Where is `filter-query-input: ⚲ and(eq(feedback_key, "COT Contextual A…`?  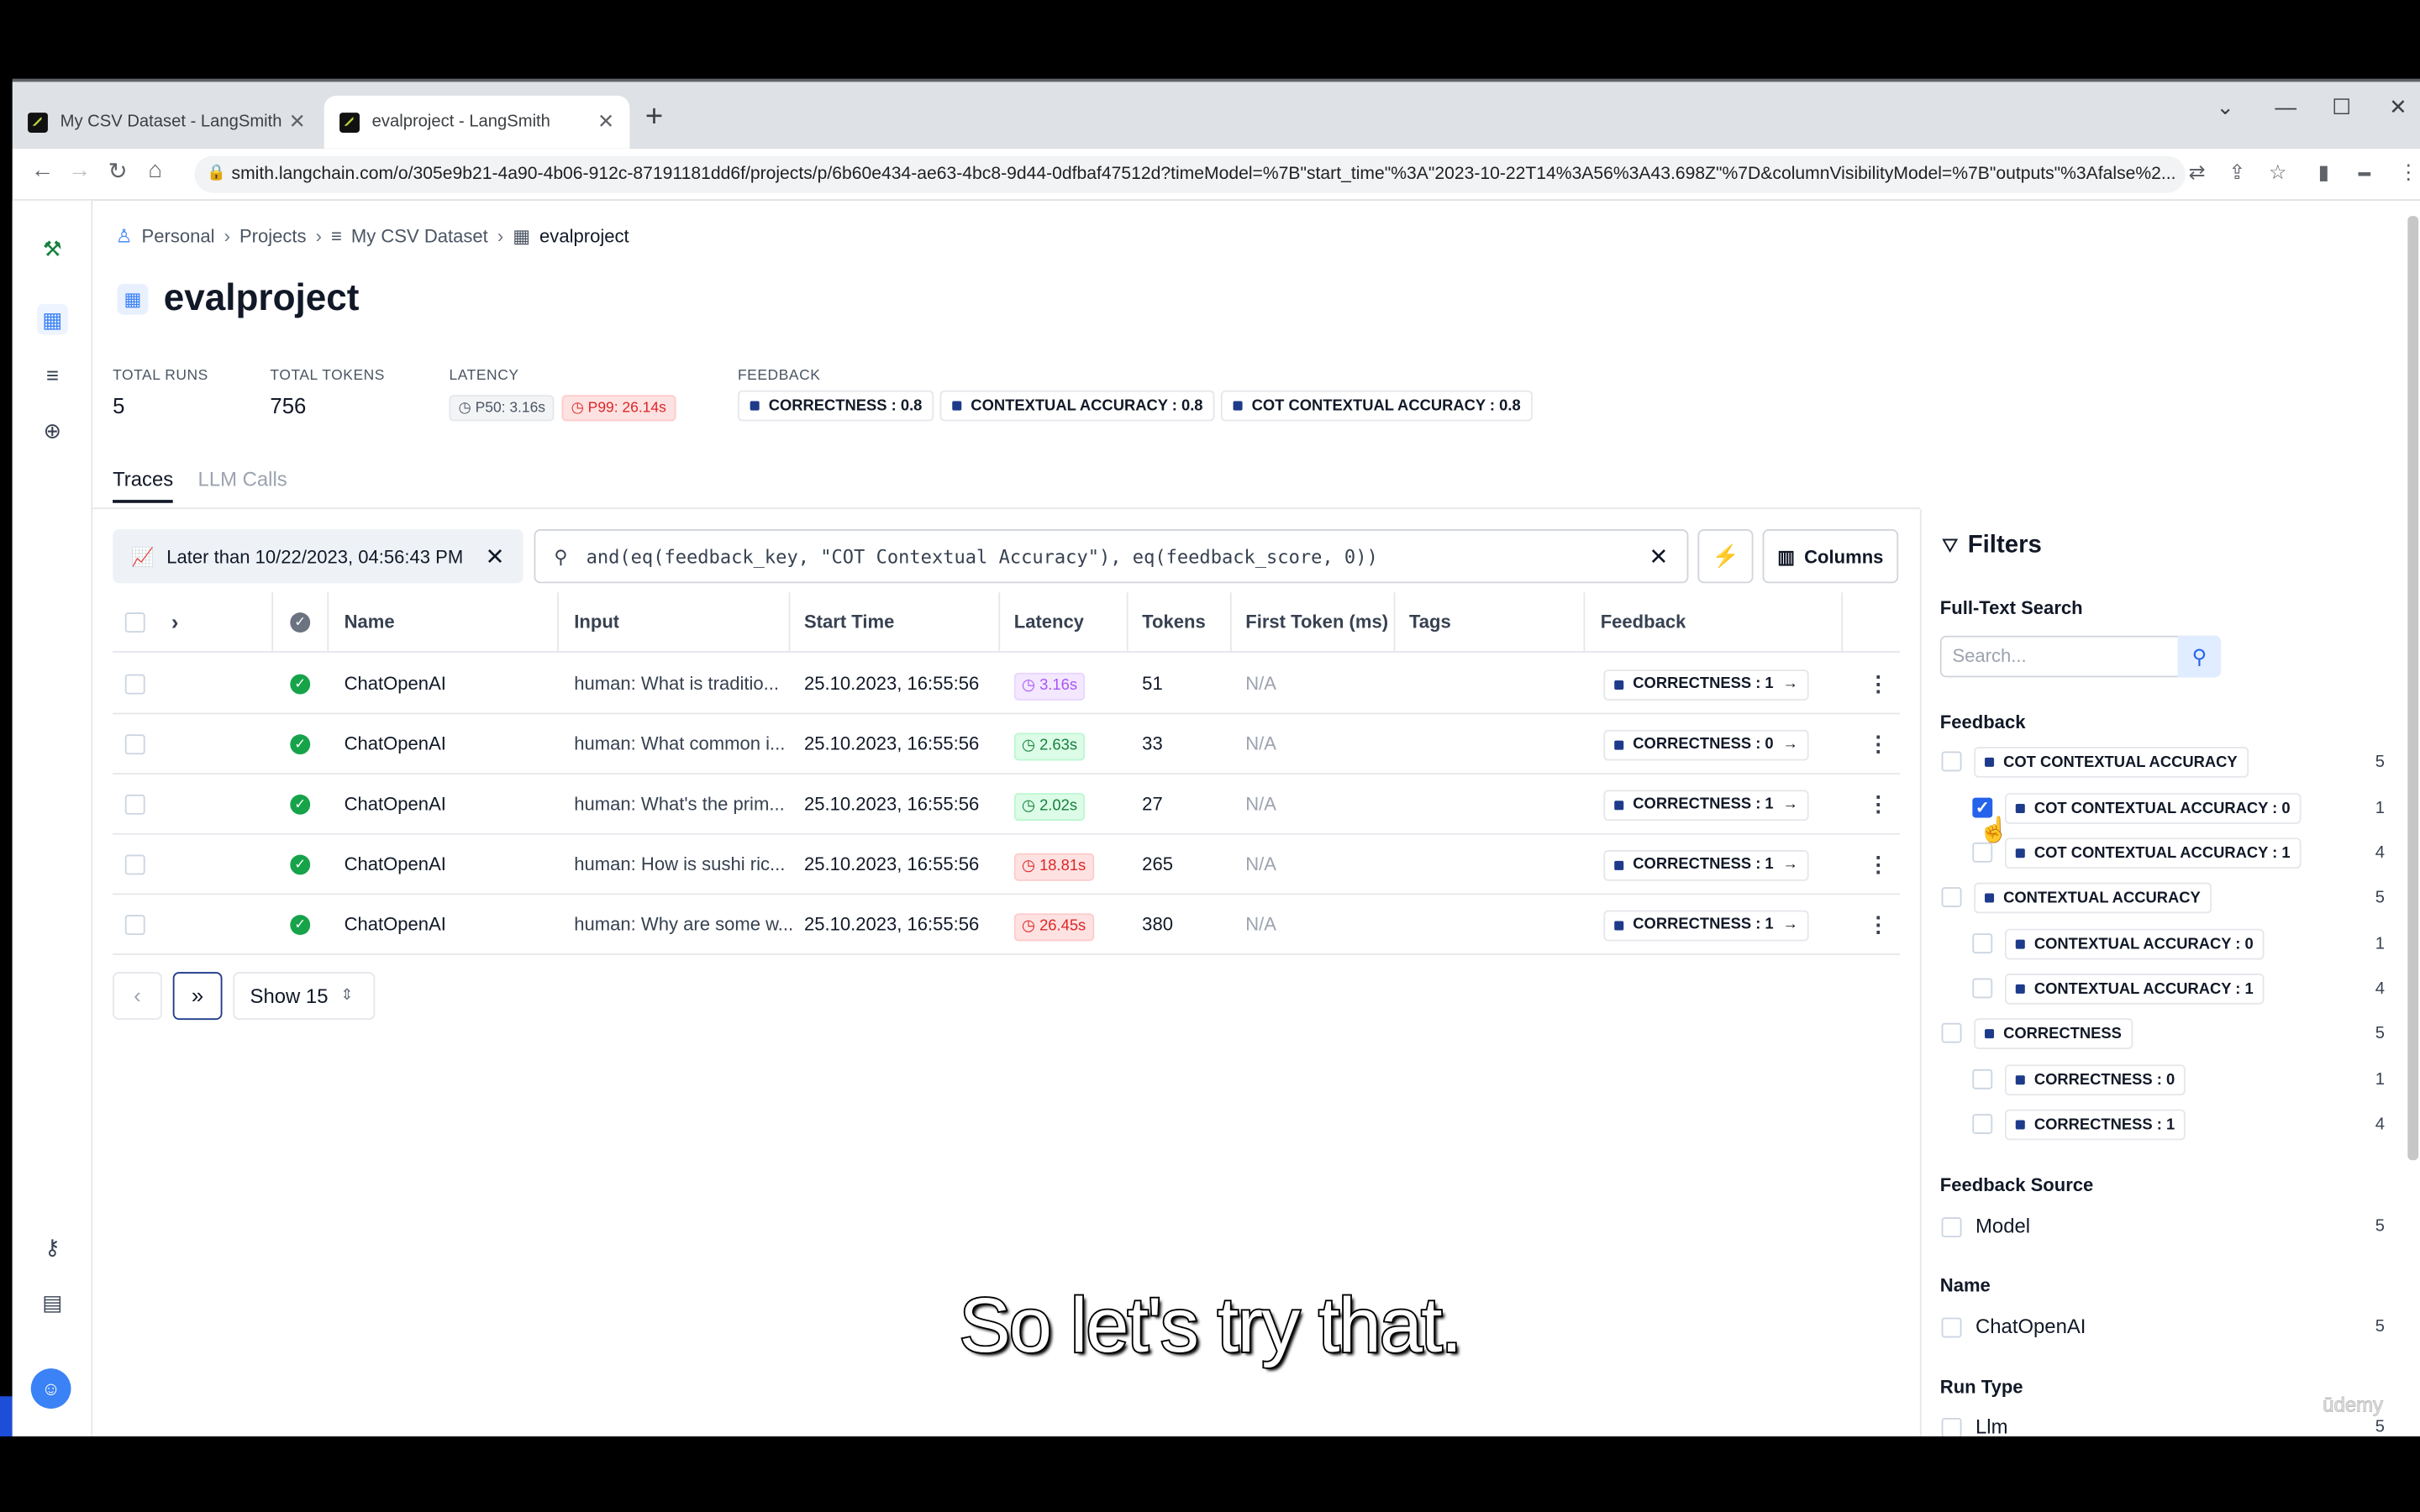 filter-query-input: ⚲ and(eq(feedback_key, "COT Contextual A… is located at coordinates (1111, 556).